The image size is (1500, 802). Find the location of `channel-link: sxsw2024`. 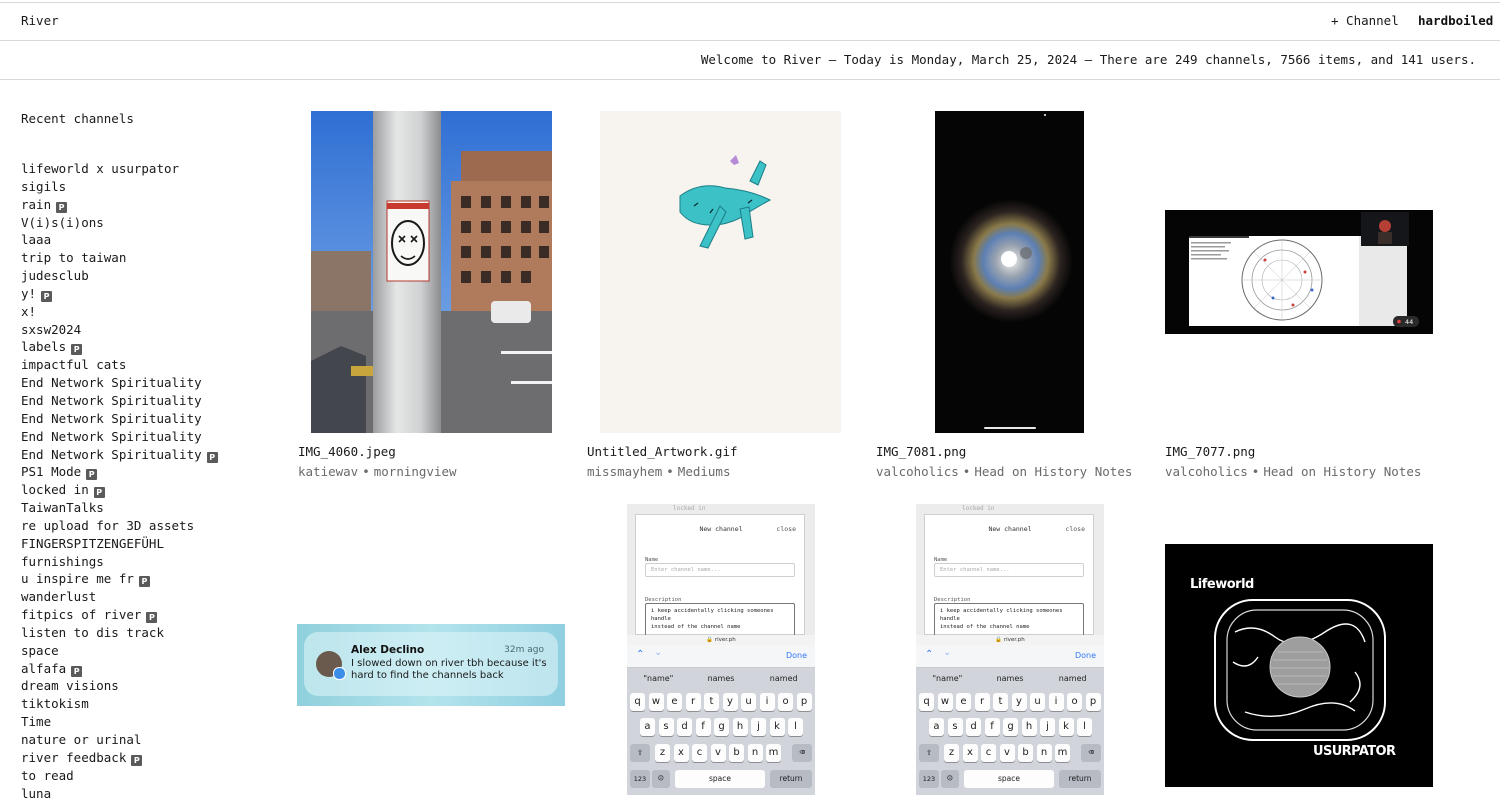

channel-link: sxsw2024 is located at coordinates (119, 330).